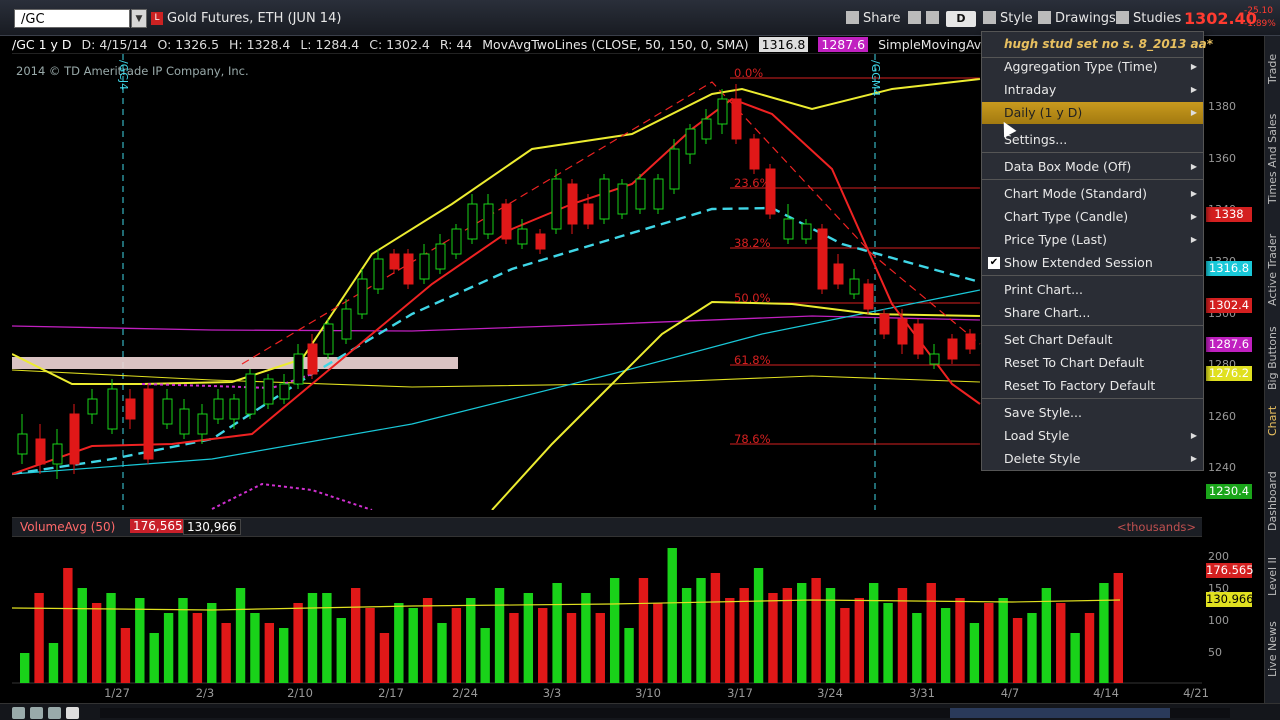  I want to click on zoom-icon, so click(36, 713).